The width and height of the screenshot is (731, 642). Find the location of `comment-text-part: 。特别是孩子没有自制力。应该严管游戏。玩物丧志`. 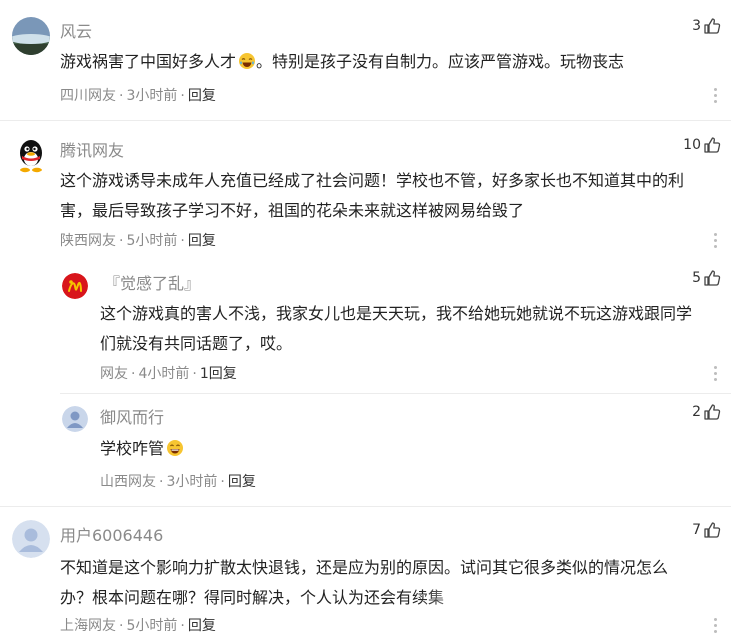

comment-text-part: 。特别是孩子没有自制力。应该严管游戏。玩物丧志 is located at coordinates (440, 61).